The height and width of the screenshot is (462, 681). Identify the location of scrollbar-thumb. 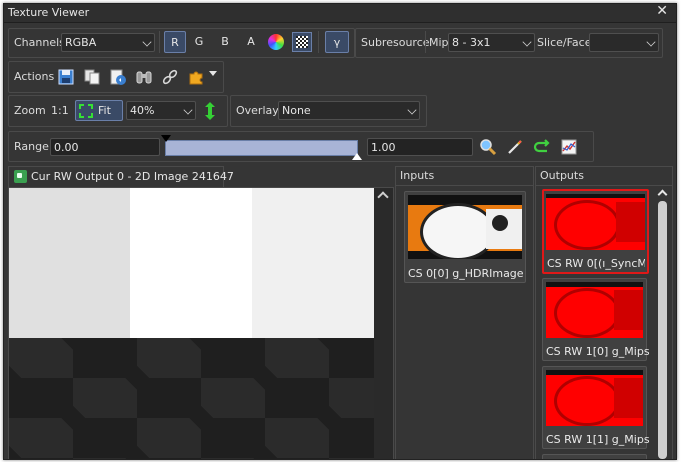
(662, 330).